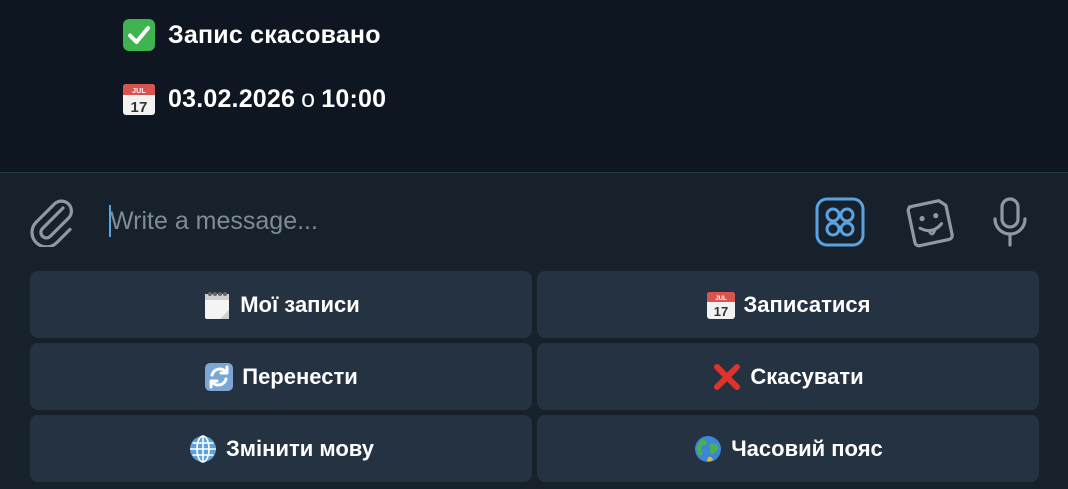 The height and width of the screenshot is (489, 1068). Describe the element at coordinates (110, 221) in the screenshot. I see `text-caret` at that location.